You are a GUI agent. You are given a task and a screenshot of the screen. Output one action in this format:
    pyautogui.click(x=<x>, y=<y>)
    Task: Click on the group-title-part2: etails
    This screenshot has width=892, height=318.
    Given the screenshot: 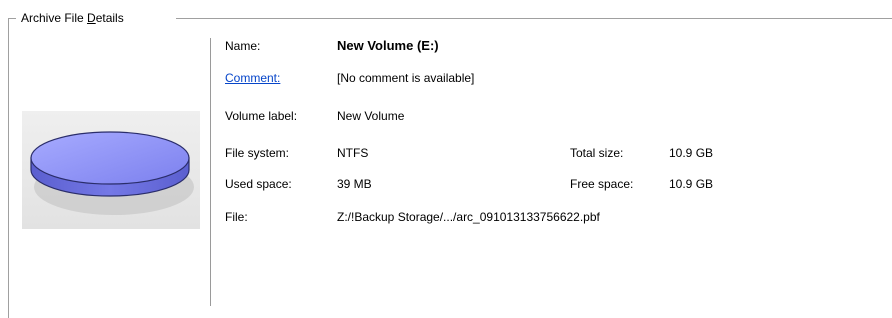 What is the action you would take?
    pyautogui.click(x=109, y=18)
    